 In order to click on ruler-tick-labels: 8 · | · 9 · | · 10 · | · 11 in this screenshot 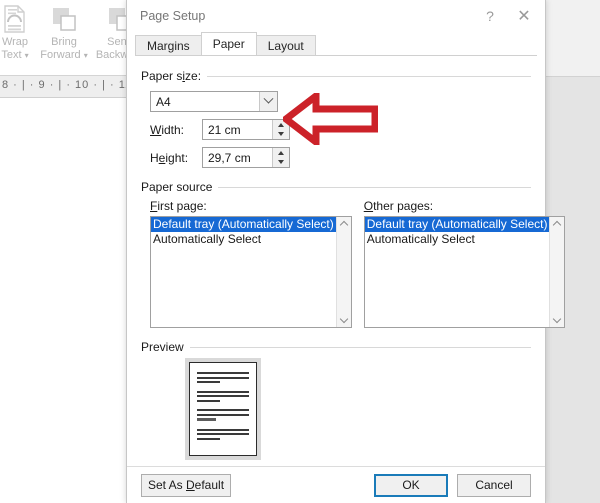, I will do `click(67, 85)`.